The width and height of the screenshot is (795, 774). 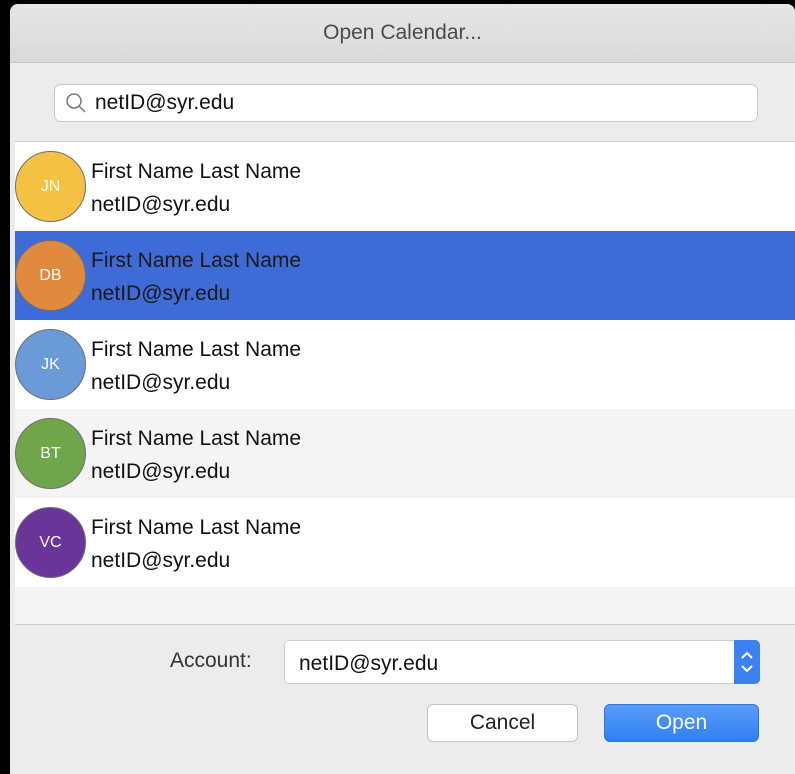 I want to click on avatar: BT, so click(x=50, y=453).